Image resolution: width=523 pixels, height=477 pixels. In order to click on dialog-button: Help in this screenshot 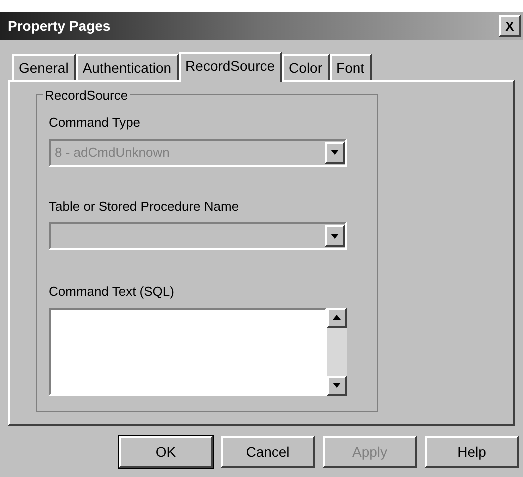, I will do `click(472, 452)`.